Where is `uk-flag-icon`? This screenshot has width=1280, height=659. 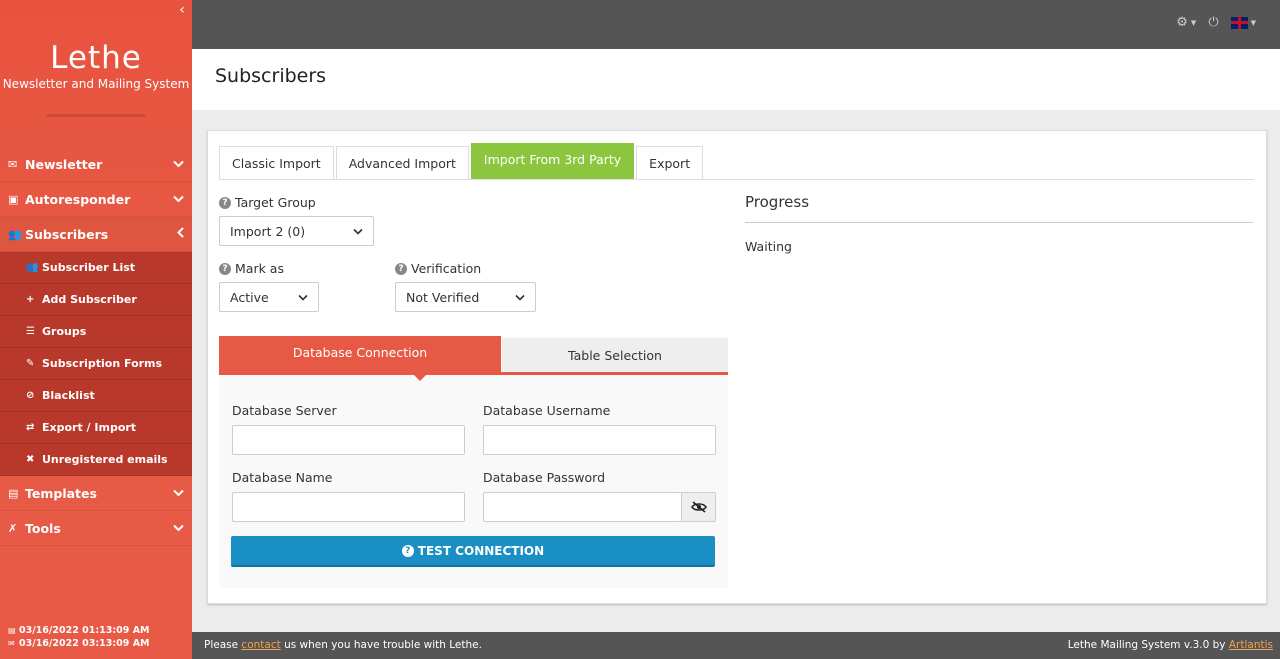 uk-flag-icon is located at coordinates (1239, 22).